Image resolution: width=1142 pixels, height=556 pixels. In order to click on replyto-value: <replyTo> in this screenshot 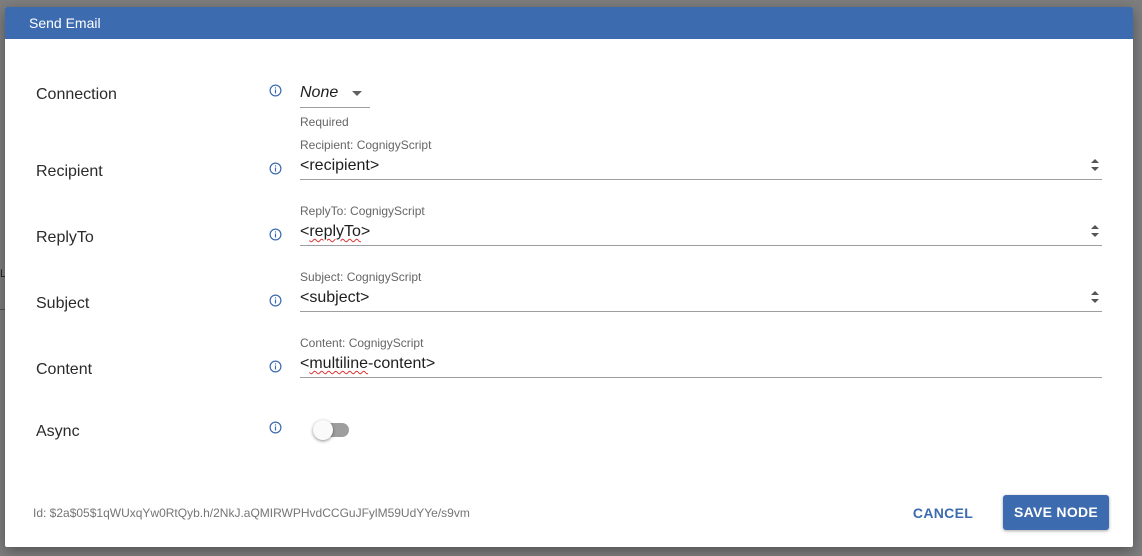, I will do `click(335, 232)`.